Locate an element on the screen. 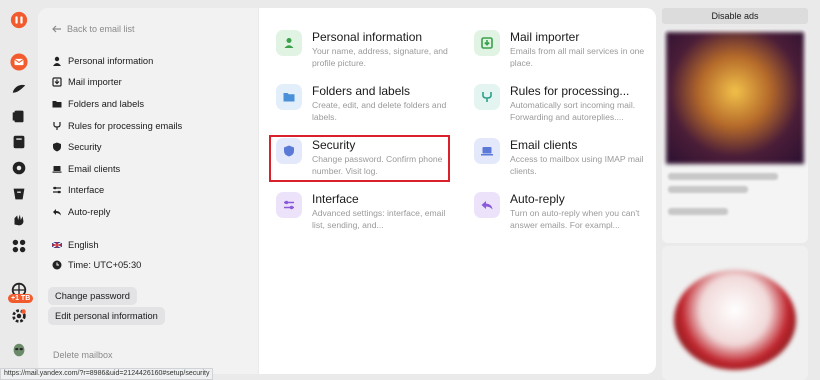  arrow-left-icon is located at coordinates (56, 29).